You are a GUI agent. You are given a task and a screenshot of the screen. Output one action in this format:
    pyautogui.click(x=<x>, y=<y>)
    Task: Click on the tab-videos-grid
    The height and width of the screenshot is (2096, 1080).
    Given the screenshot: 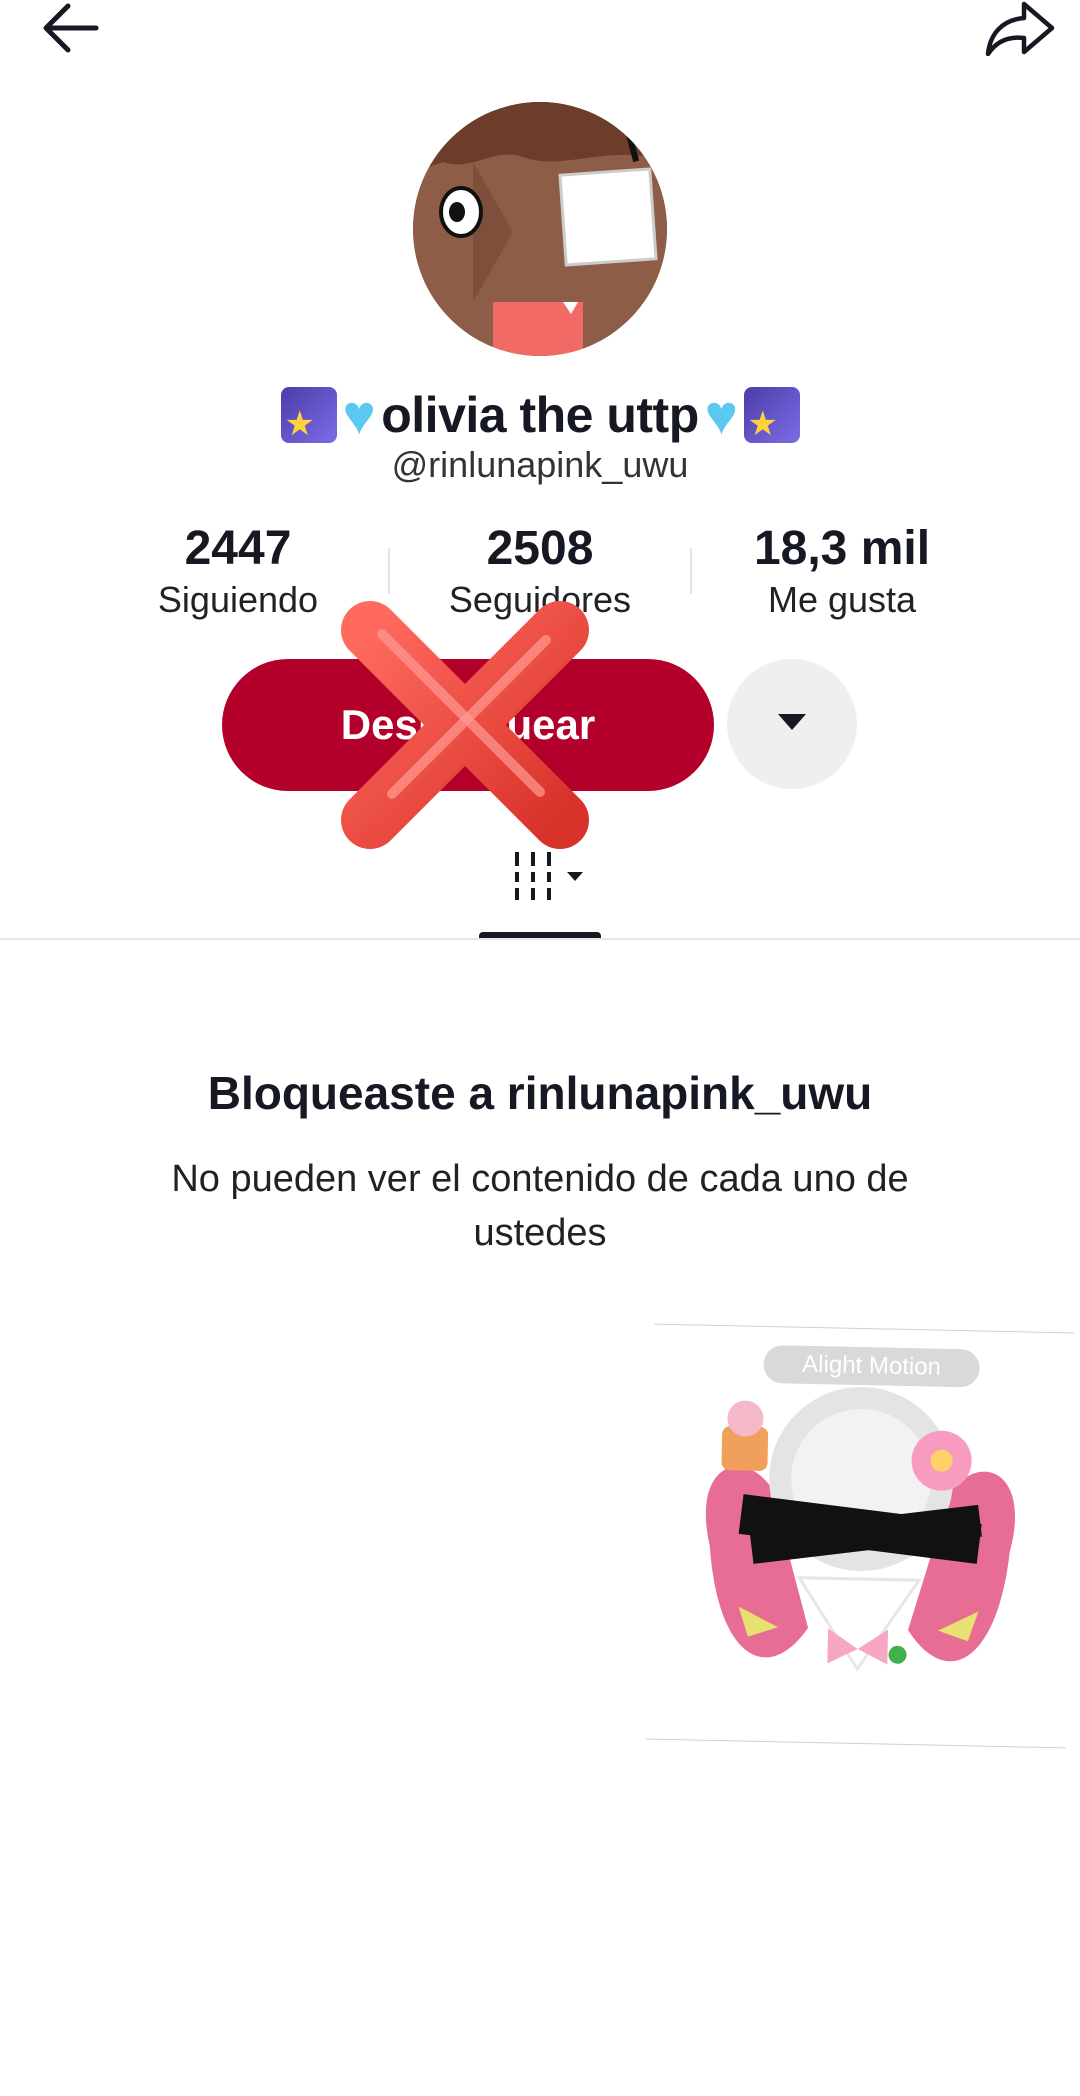 What is the action you would take?
    pyautogui.click(x=550, y=878)
    